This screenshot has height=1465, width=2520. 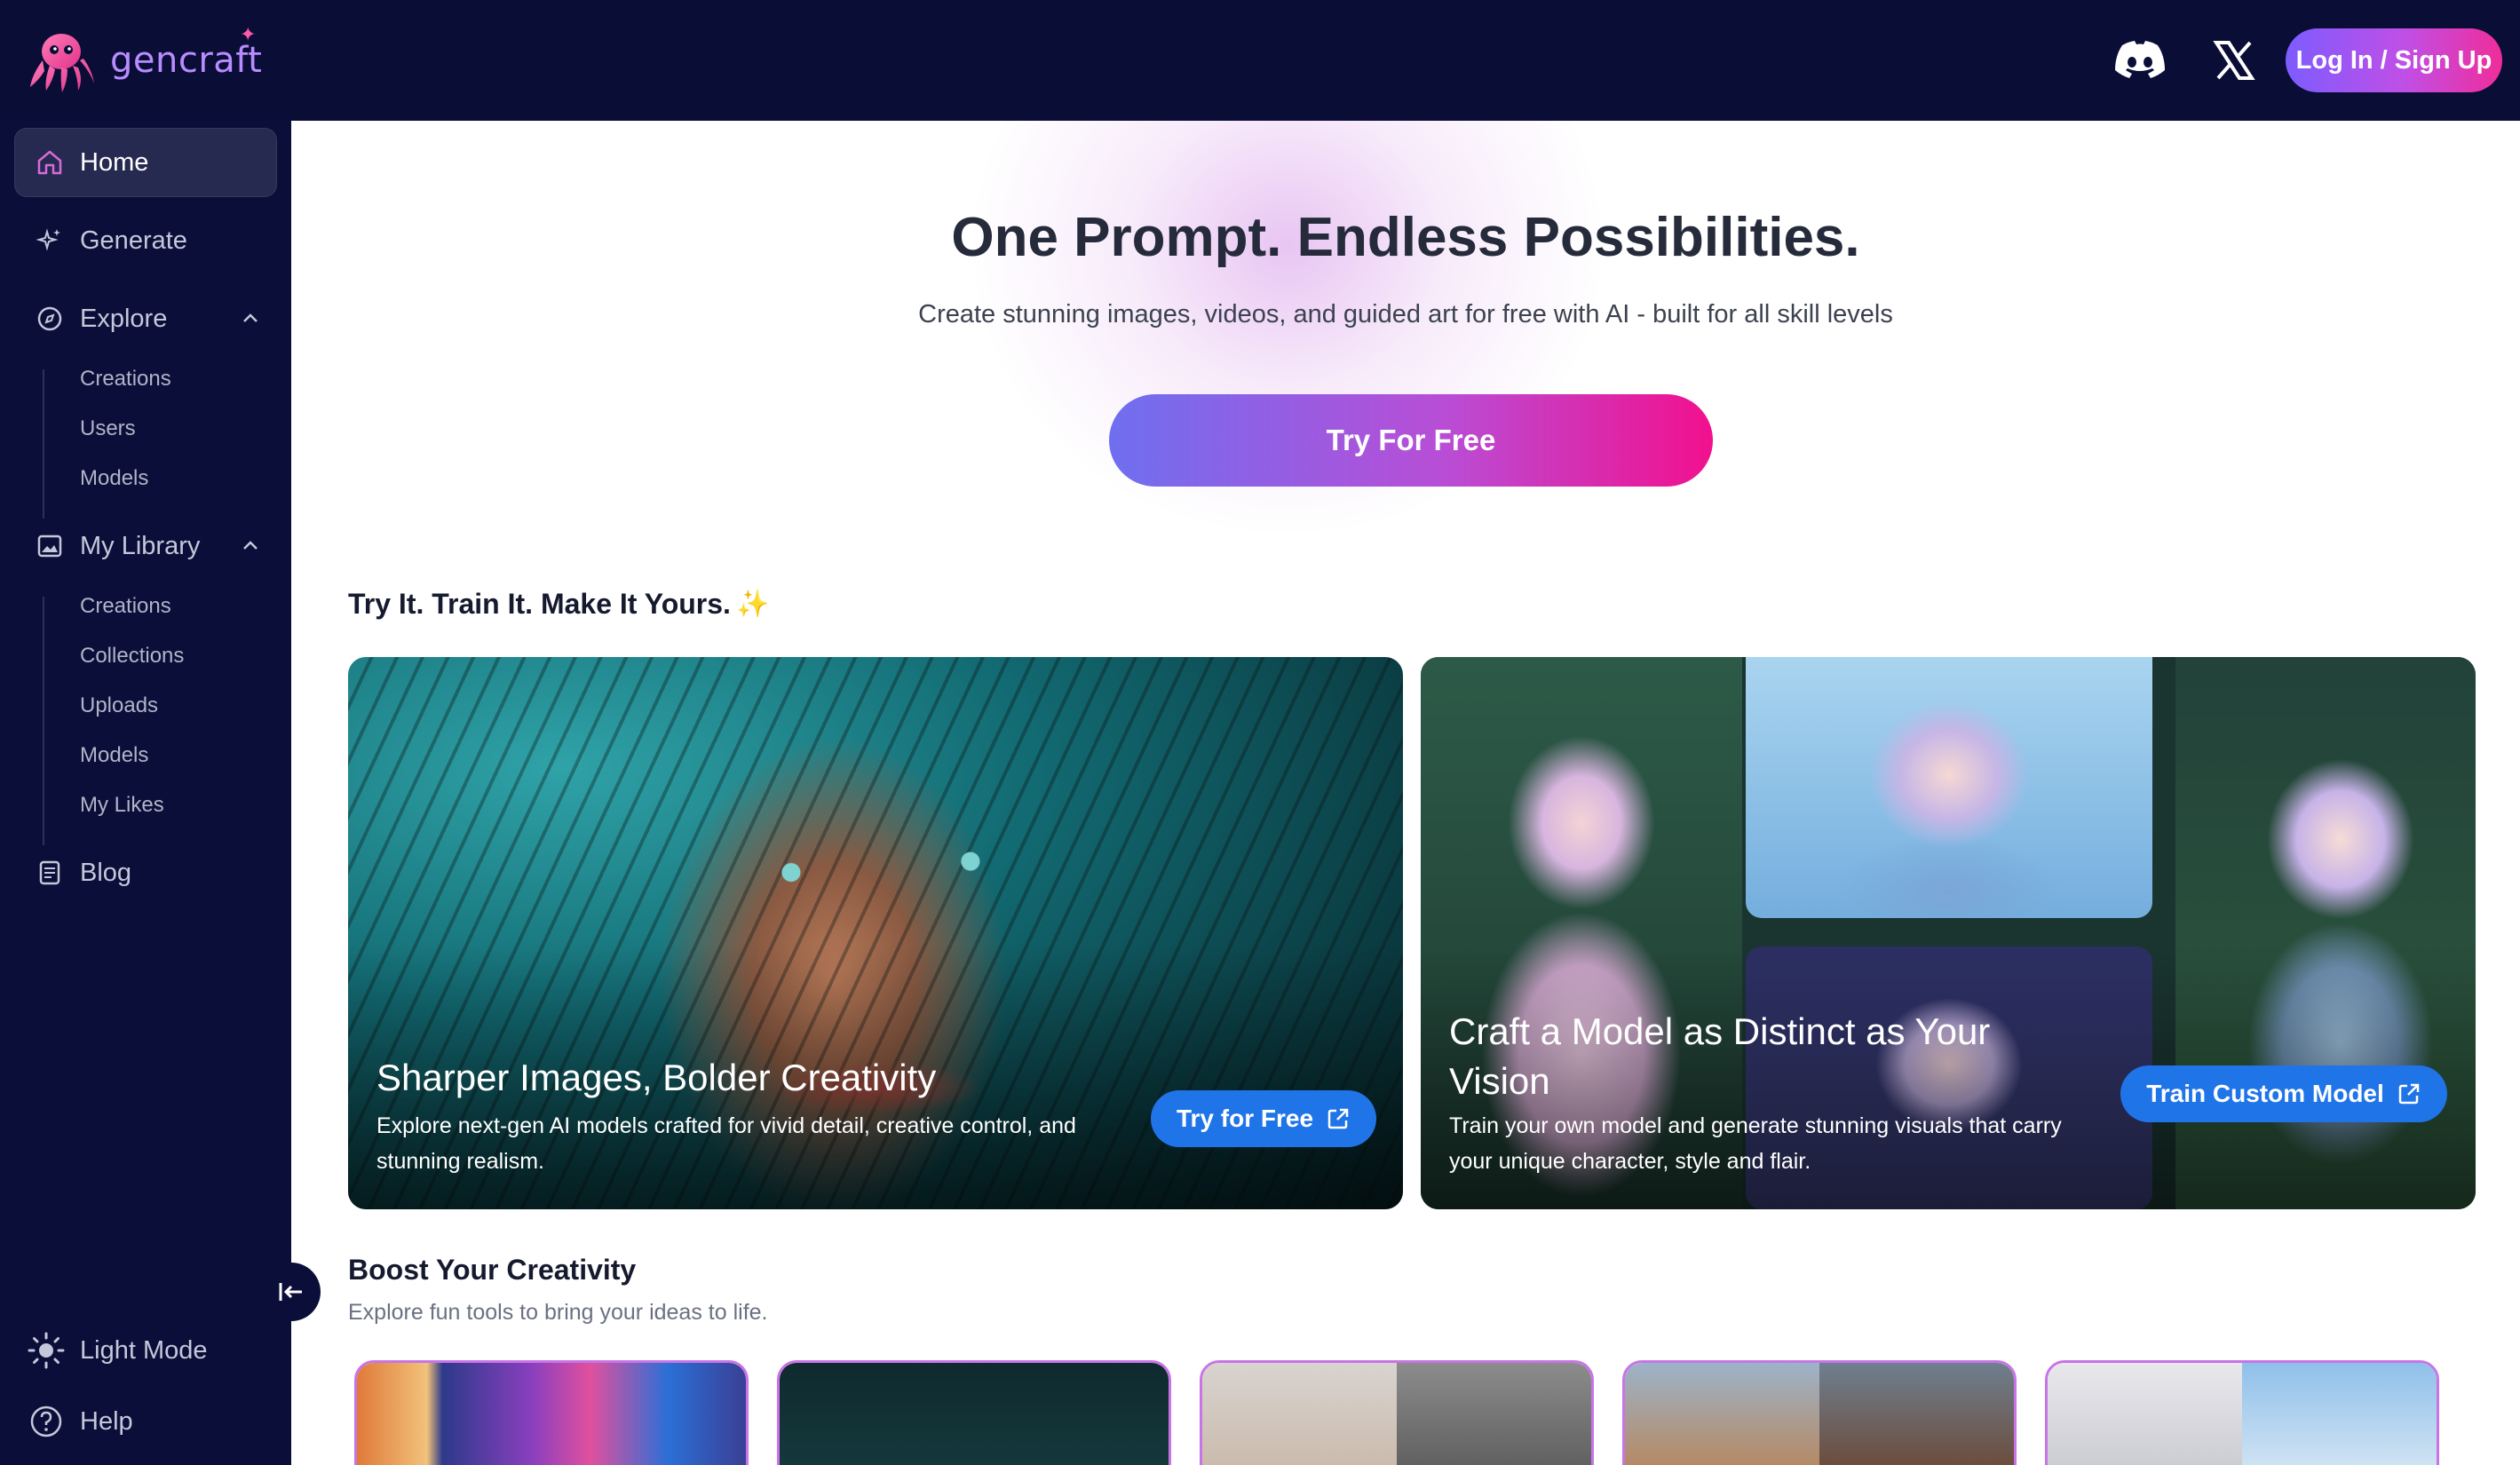 I want to click on light-mode-label: Light Mode, so click(x=144, y=1350).